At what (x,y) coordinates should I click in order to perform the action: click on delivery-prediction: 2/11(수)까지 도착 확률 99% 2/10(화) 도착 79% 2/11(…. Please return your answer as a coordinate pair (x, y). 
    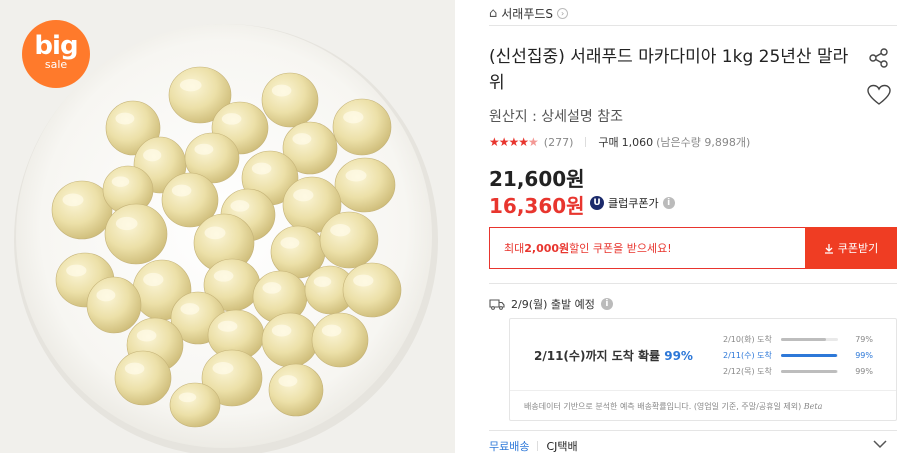
    Looking at the image, I should click on (703, 369).